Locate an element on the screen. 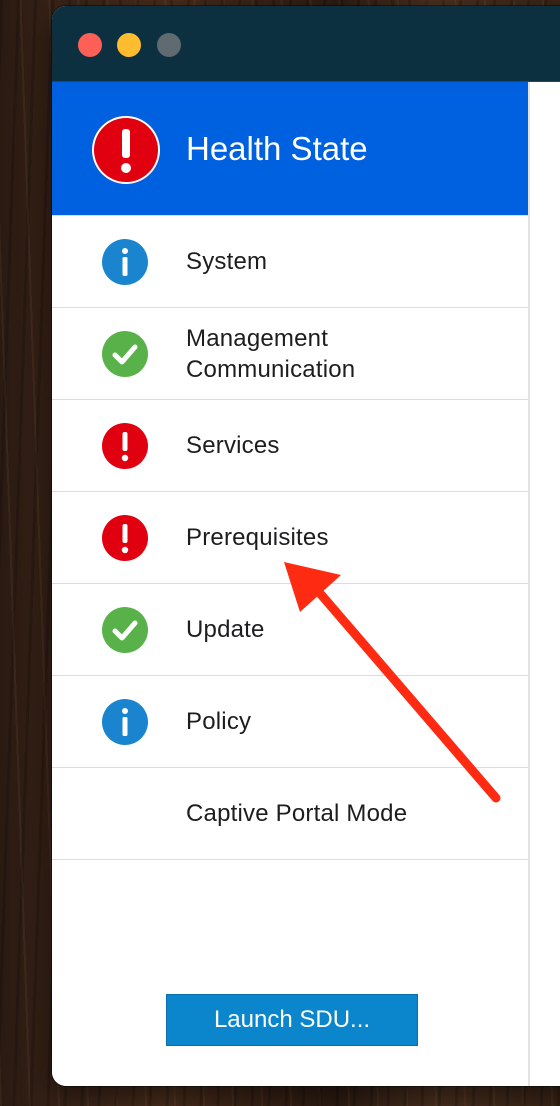  zoom-window-button is located at coordinates (169, 45).